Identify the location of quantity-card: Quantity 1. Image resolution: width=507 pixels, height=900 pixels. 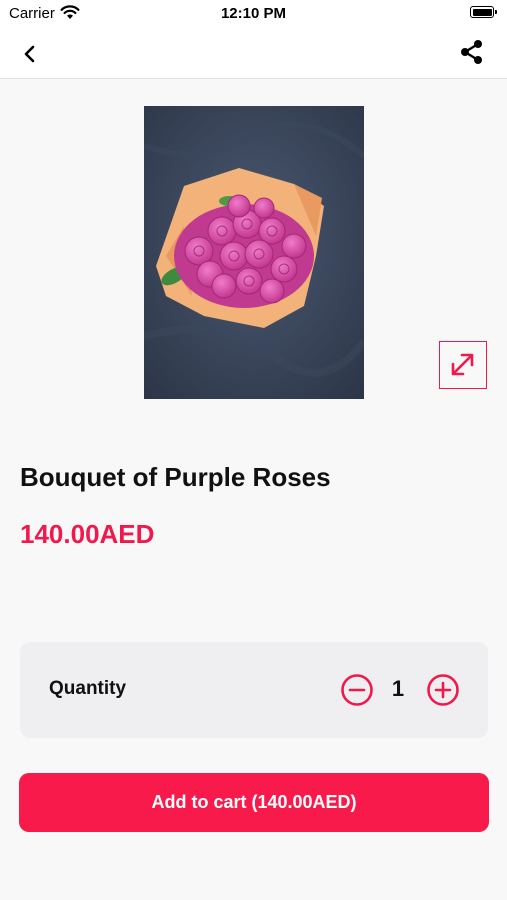
(254, 690).